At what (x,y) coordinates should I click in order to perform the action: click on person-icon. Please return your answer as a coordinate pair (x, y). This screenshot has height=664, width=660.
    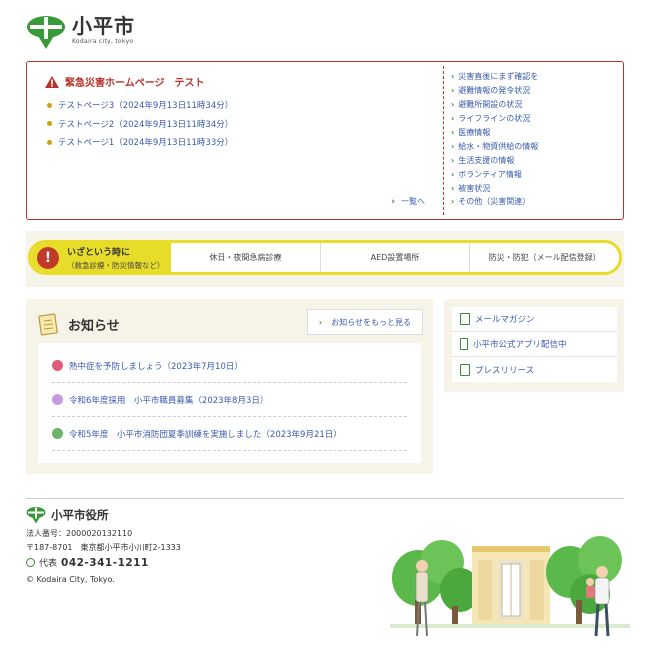
    Looking at the image, I should click on (57, 399).